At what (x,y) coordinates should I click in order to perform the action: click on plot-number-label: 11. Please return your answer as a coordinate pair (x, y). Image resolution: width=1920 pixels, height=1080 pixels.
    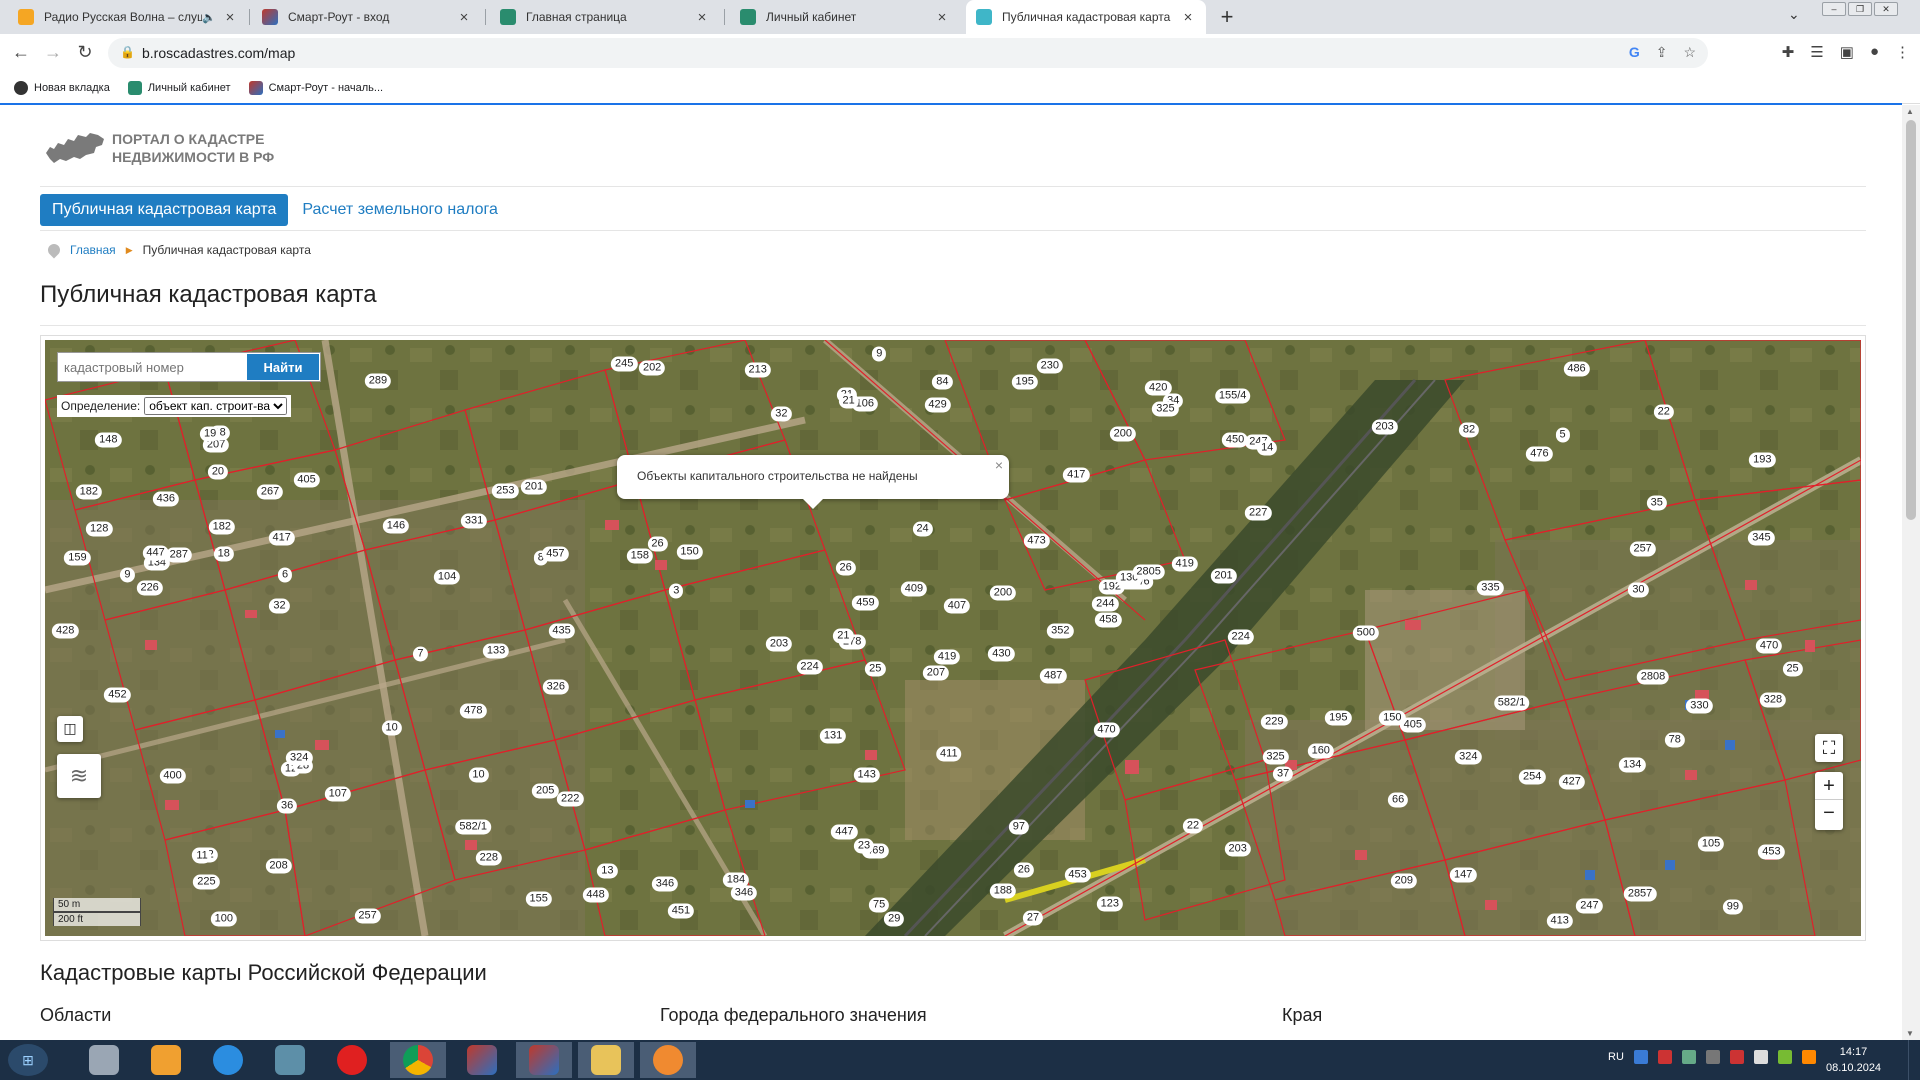
    Looking at the image, I should click on (202, 856).